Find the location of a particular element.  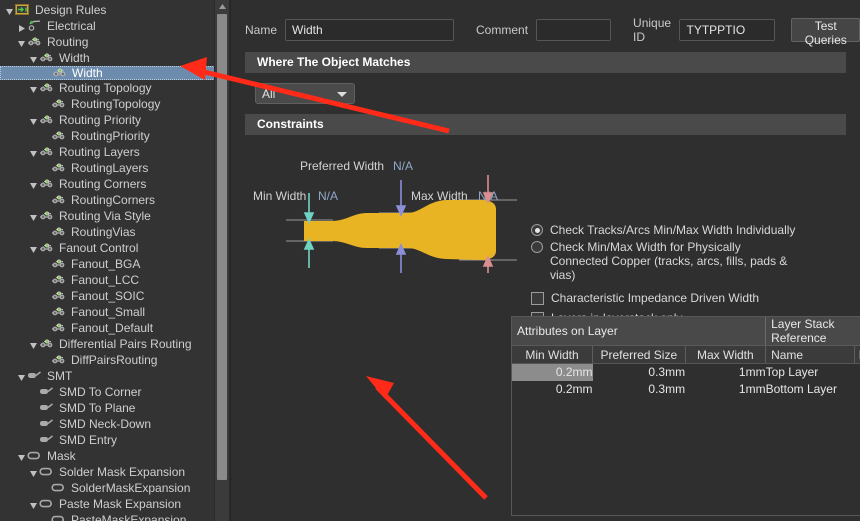

tree-item-routing-corners: Routing Corners is located at coordinates (114, 184).